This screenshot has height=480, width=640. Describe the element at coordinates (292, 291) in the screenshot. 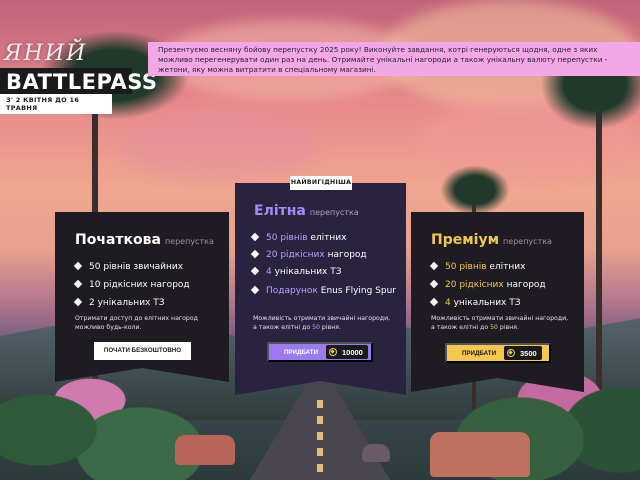

I see `feature-highlight: Подарунок` at that location.